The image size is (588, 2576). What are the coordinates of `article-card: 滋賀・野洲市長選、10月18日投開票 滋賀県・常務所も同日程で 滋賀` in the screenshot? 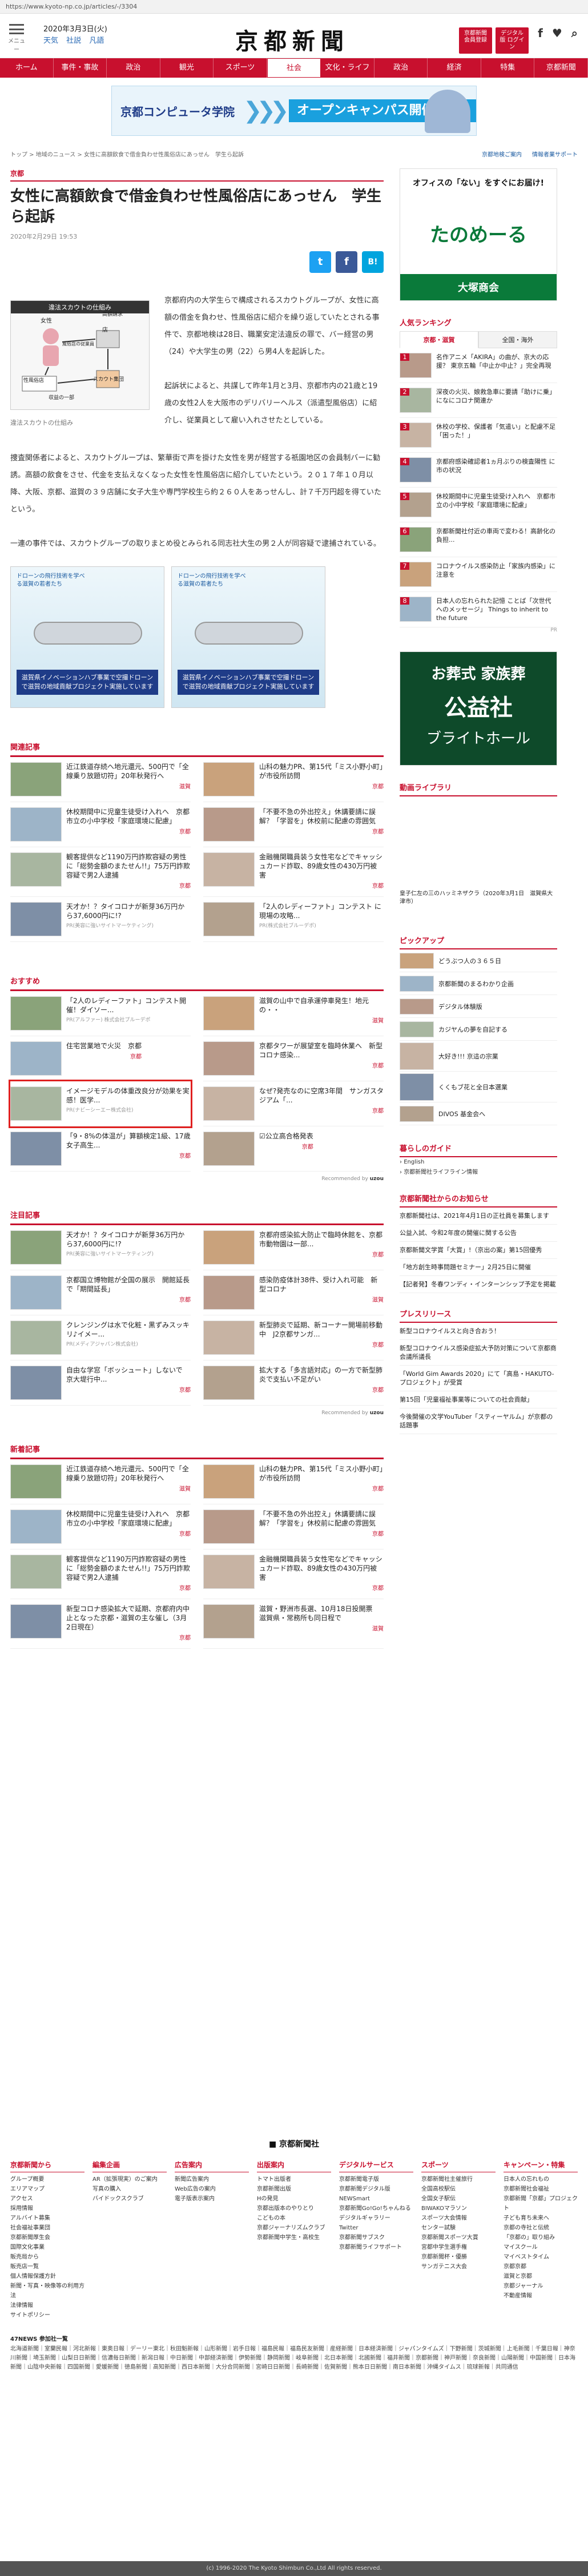 It's located at (293, 1624).